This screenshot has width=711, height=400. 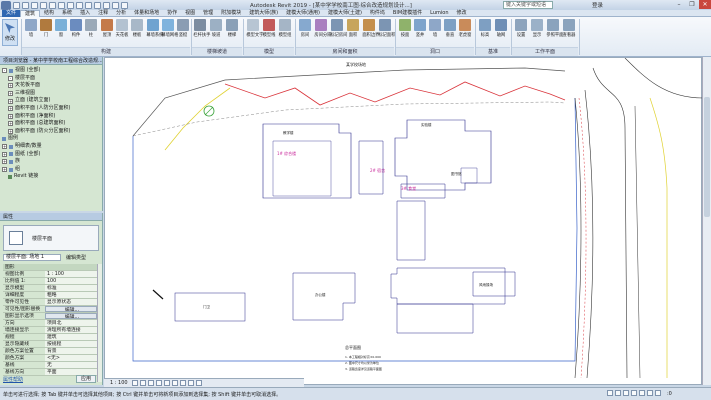 I want to click on floor-button: 楼板, so click(x=137, y=28).